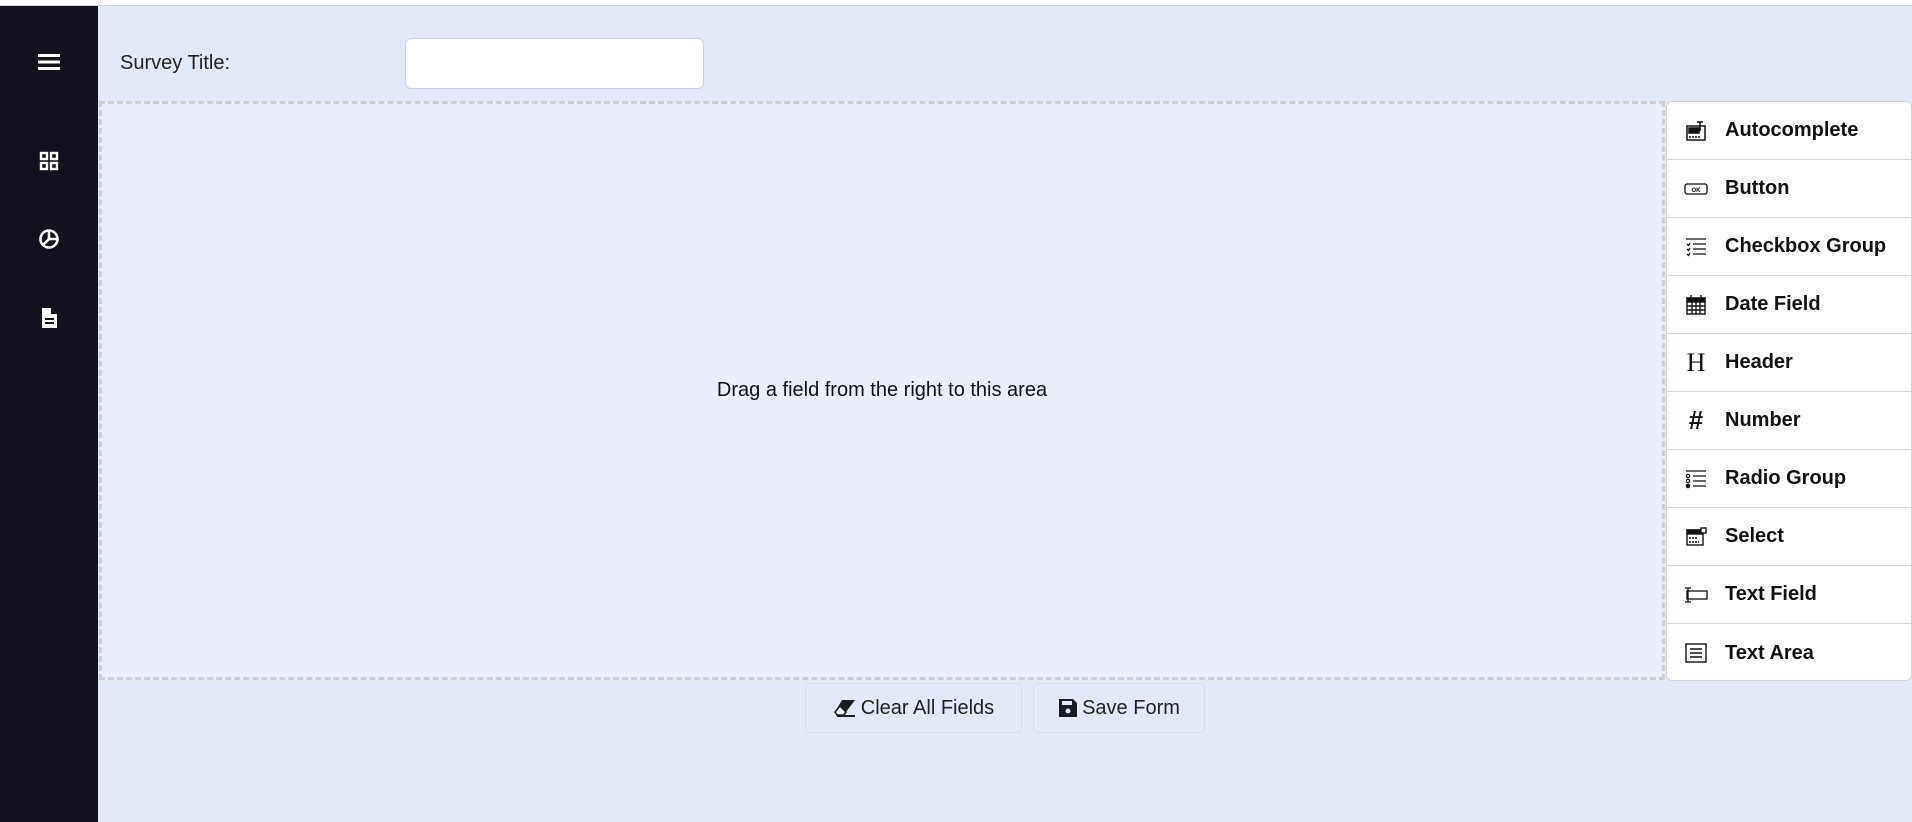  Describe the element at coordinates (1696, 595) in the screenshot. I see `text-field-icon` at that location.